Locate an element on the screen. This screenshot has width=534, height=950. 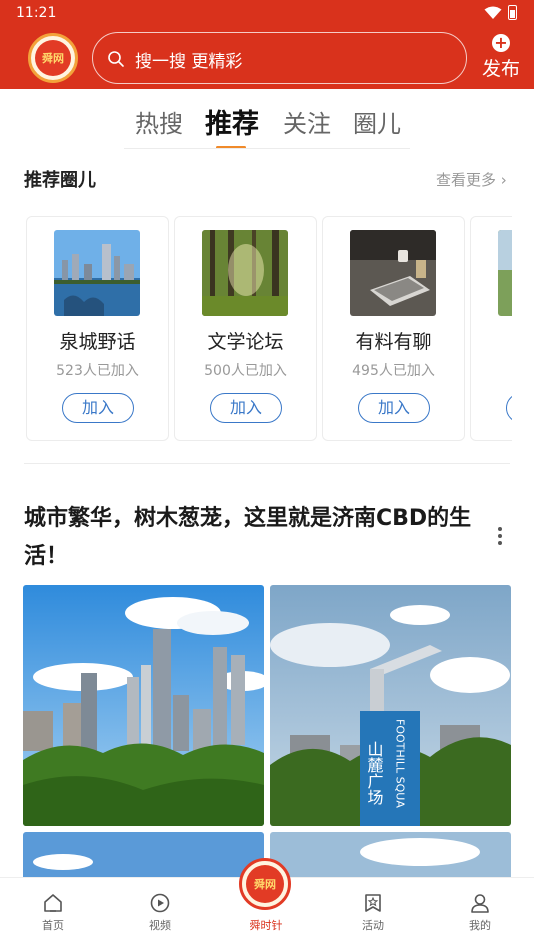
circle-name: 文学论坛 is located at coordinates (245, 342).